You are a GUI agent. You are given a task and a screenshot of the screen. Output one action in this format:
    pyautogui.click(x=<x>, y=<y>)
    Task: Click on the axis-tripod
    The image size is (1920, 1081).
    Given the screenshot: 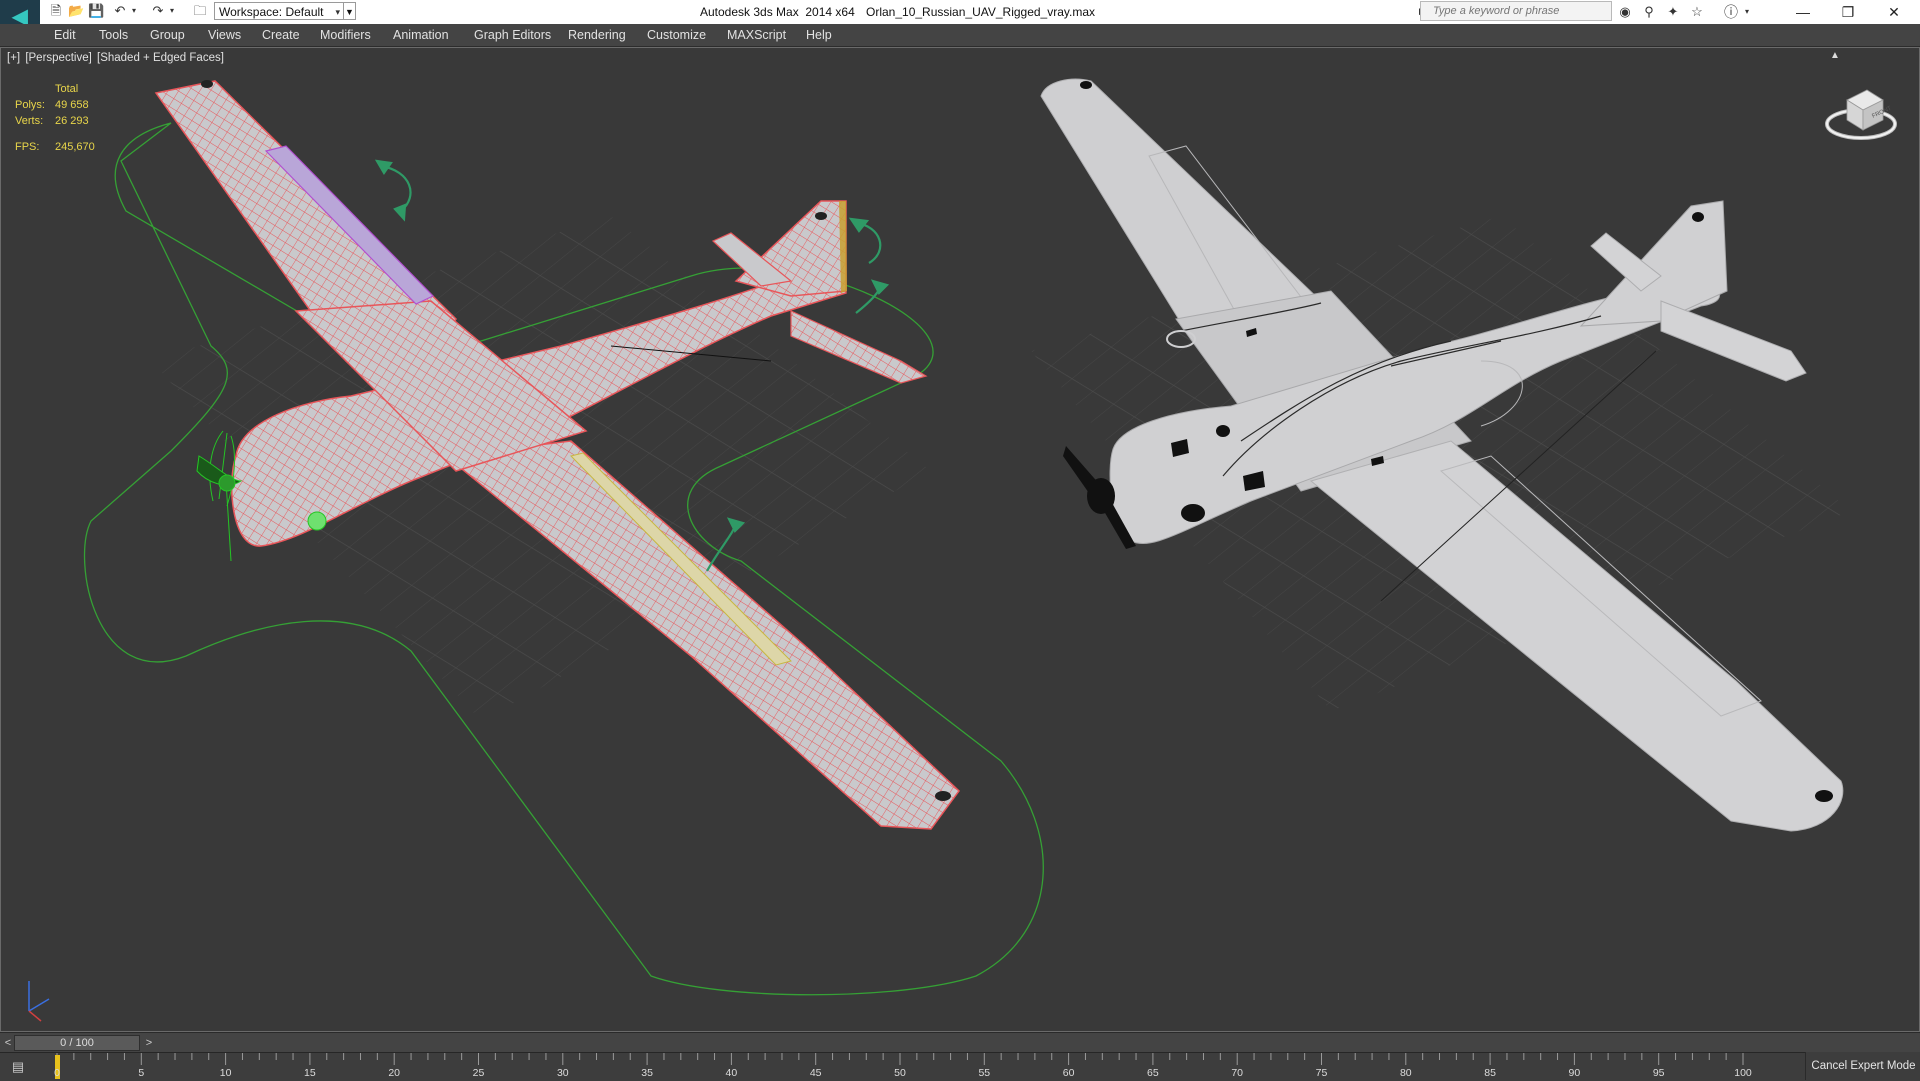 What is the action you would take?
    pyautogui.click(x=39, y=1001)
    